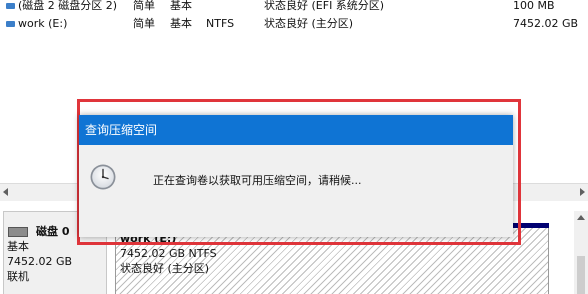  What do you see at coordinates (581, 217) in the screenshot?
I see `scroll-up-icon` at bounding box center [581, 217].